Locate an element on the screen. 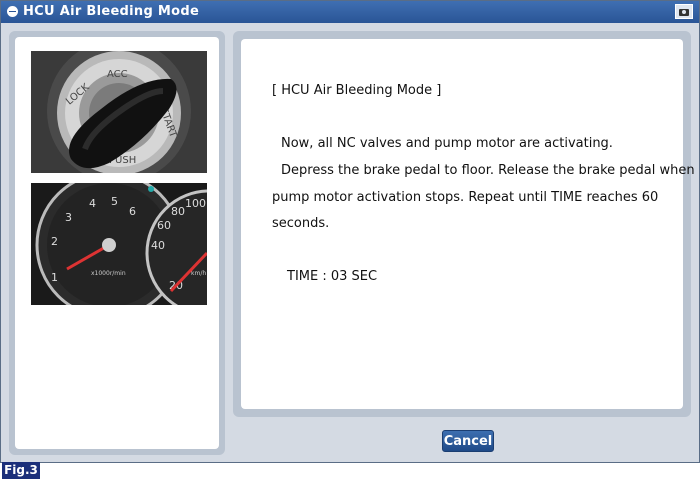 This screenshot has height=493, width=700. message-heading: [ HCU Air Bleeding Mode ] is located at coordinates (357, 90).